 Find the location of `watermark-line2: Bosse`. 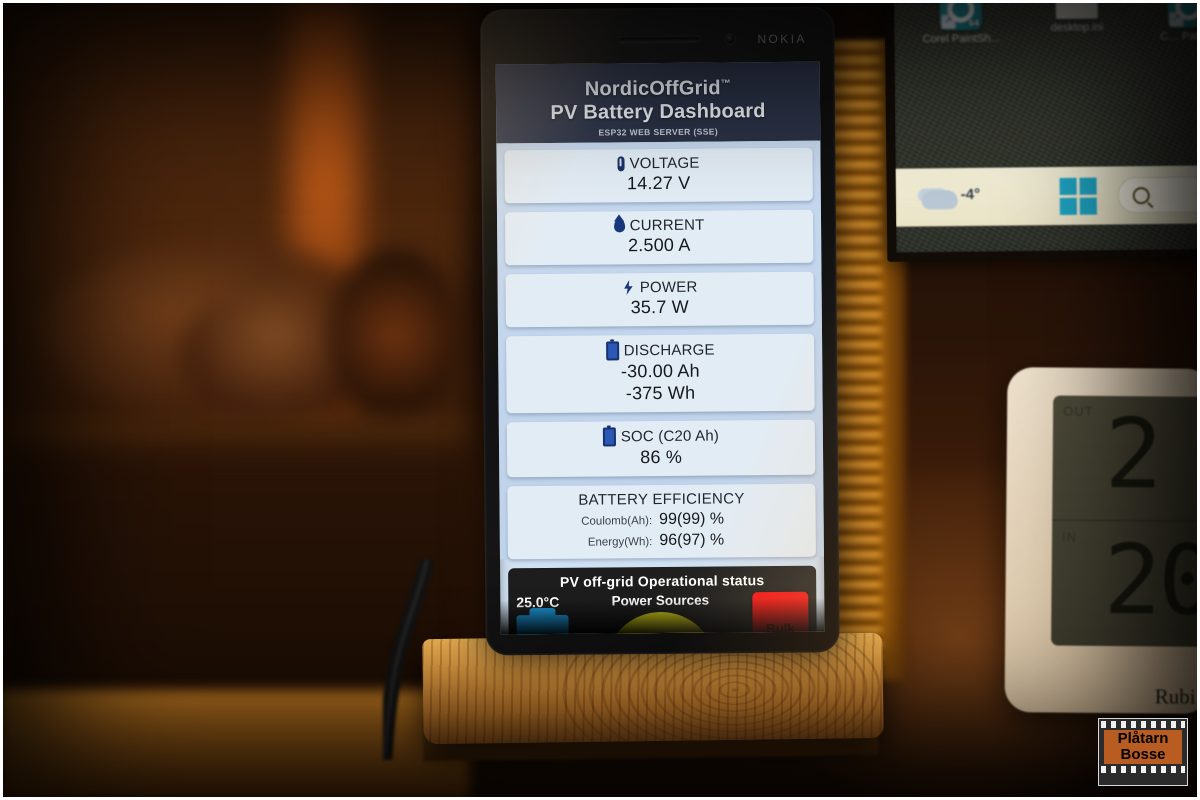

watermark-line2: Bosse is located at coordinates (1143, 754).